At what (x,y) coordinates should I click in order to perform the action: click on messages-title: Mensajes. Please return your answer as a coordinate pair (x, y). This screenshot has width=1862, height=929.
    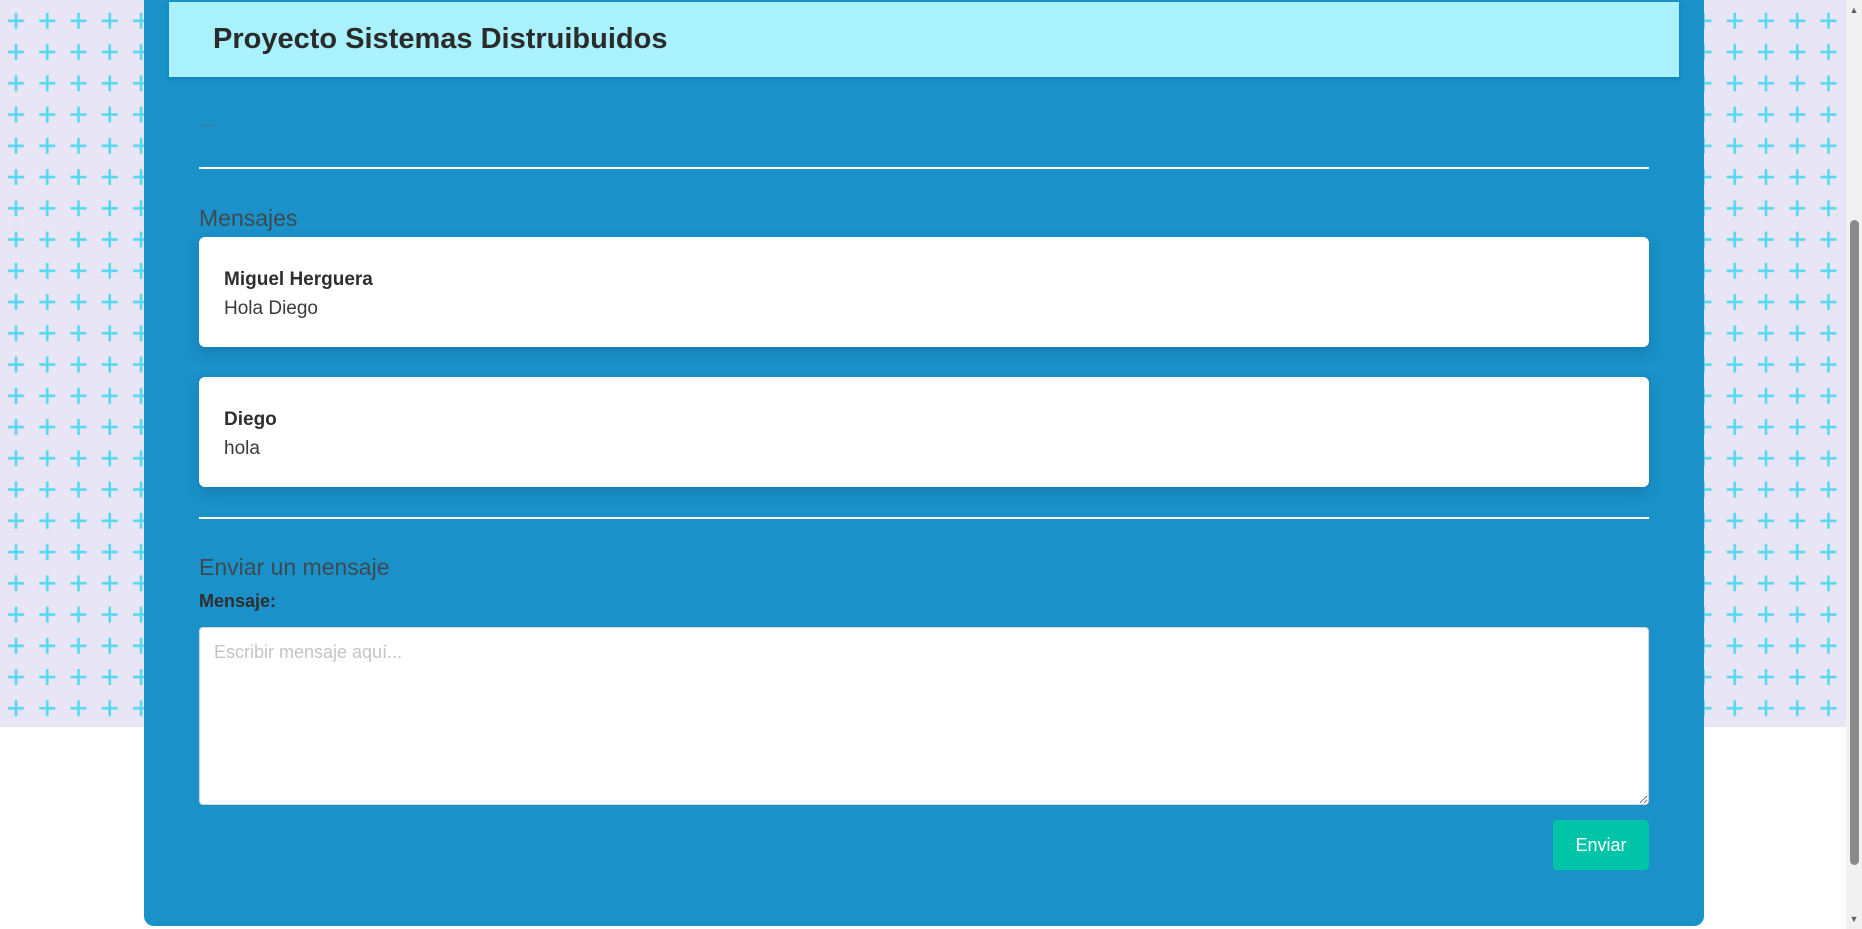
    Looking at the image, I should click on (248, 218).